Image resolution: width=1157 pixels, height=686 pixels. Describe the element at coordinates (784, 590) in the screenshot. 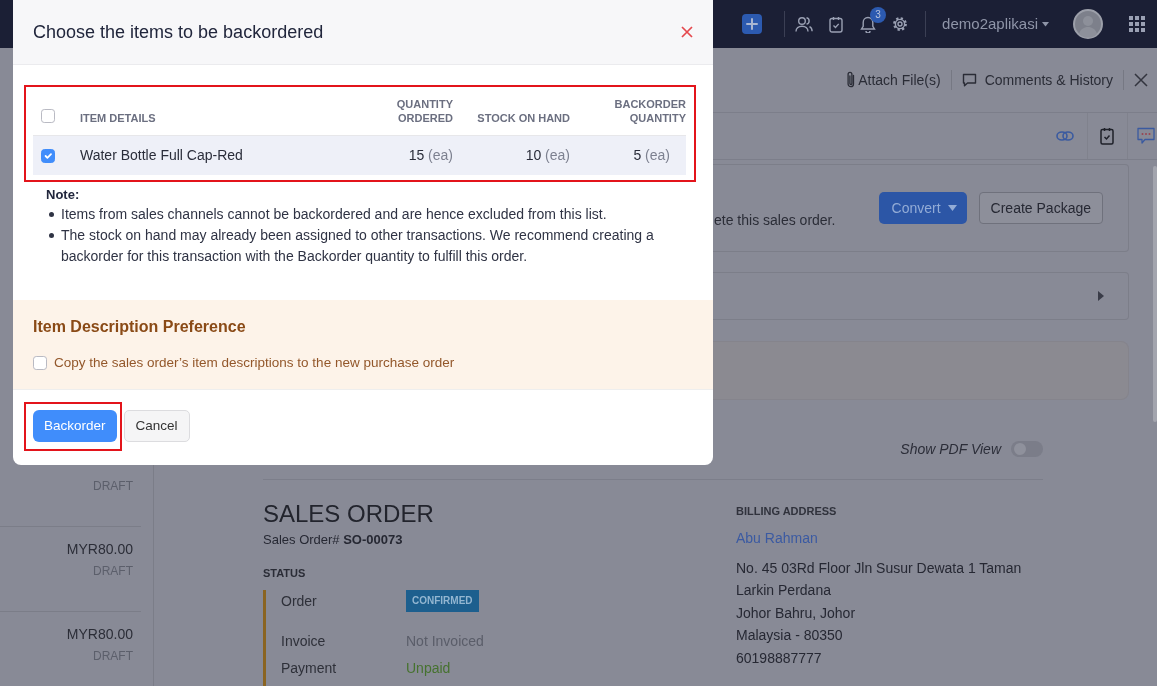

I see `address-line: Larkin Perdana` at that location.